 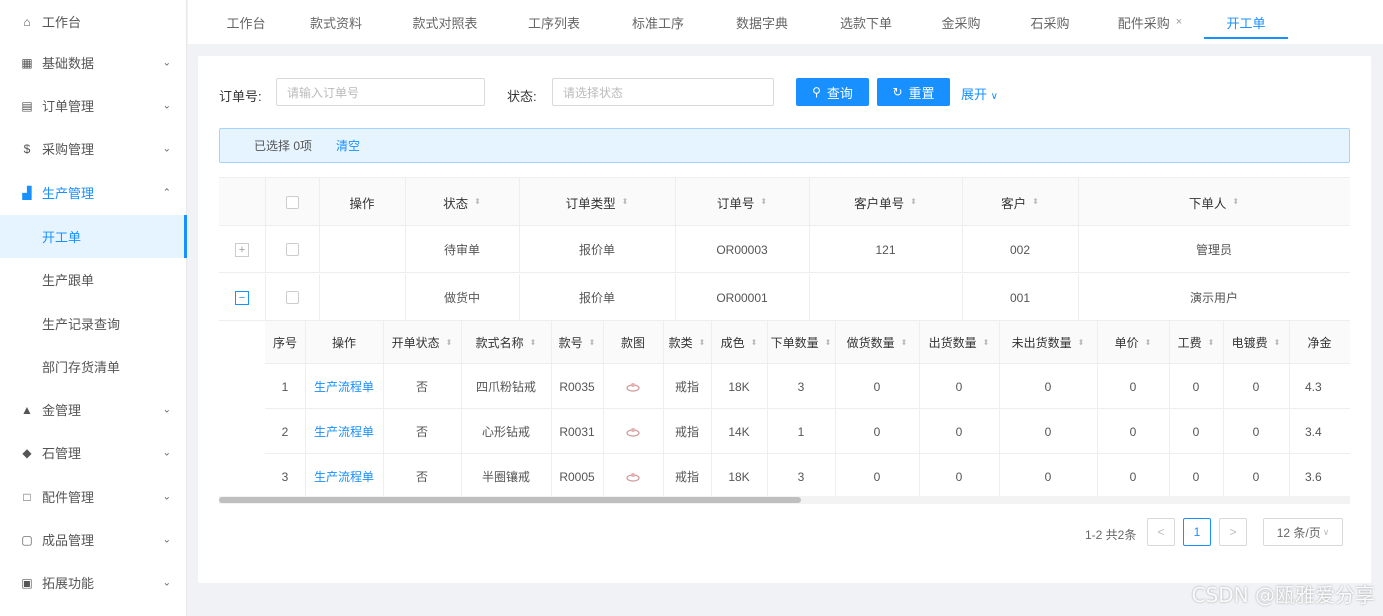 What do you see at coordinates (1179, 22) in the screenshot?
I see `close-icon: ×` at bounding box center [1179, 22].